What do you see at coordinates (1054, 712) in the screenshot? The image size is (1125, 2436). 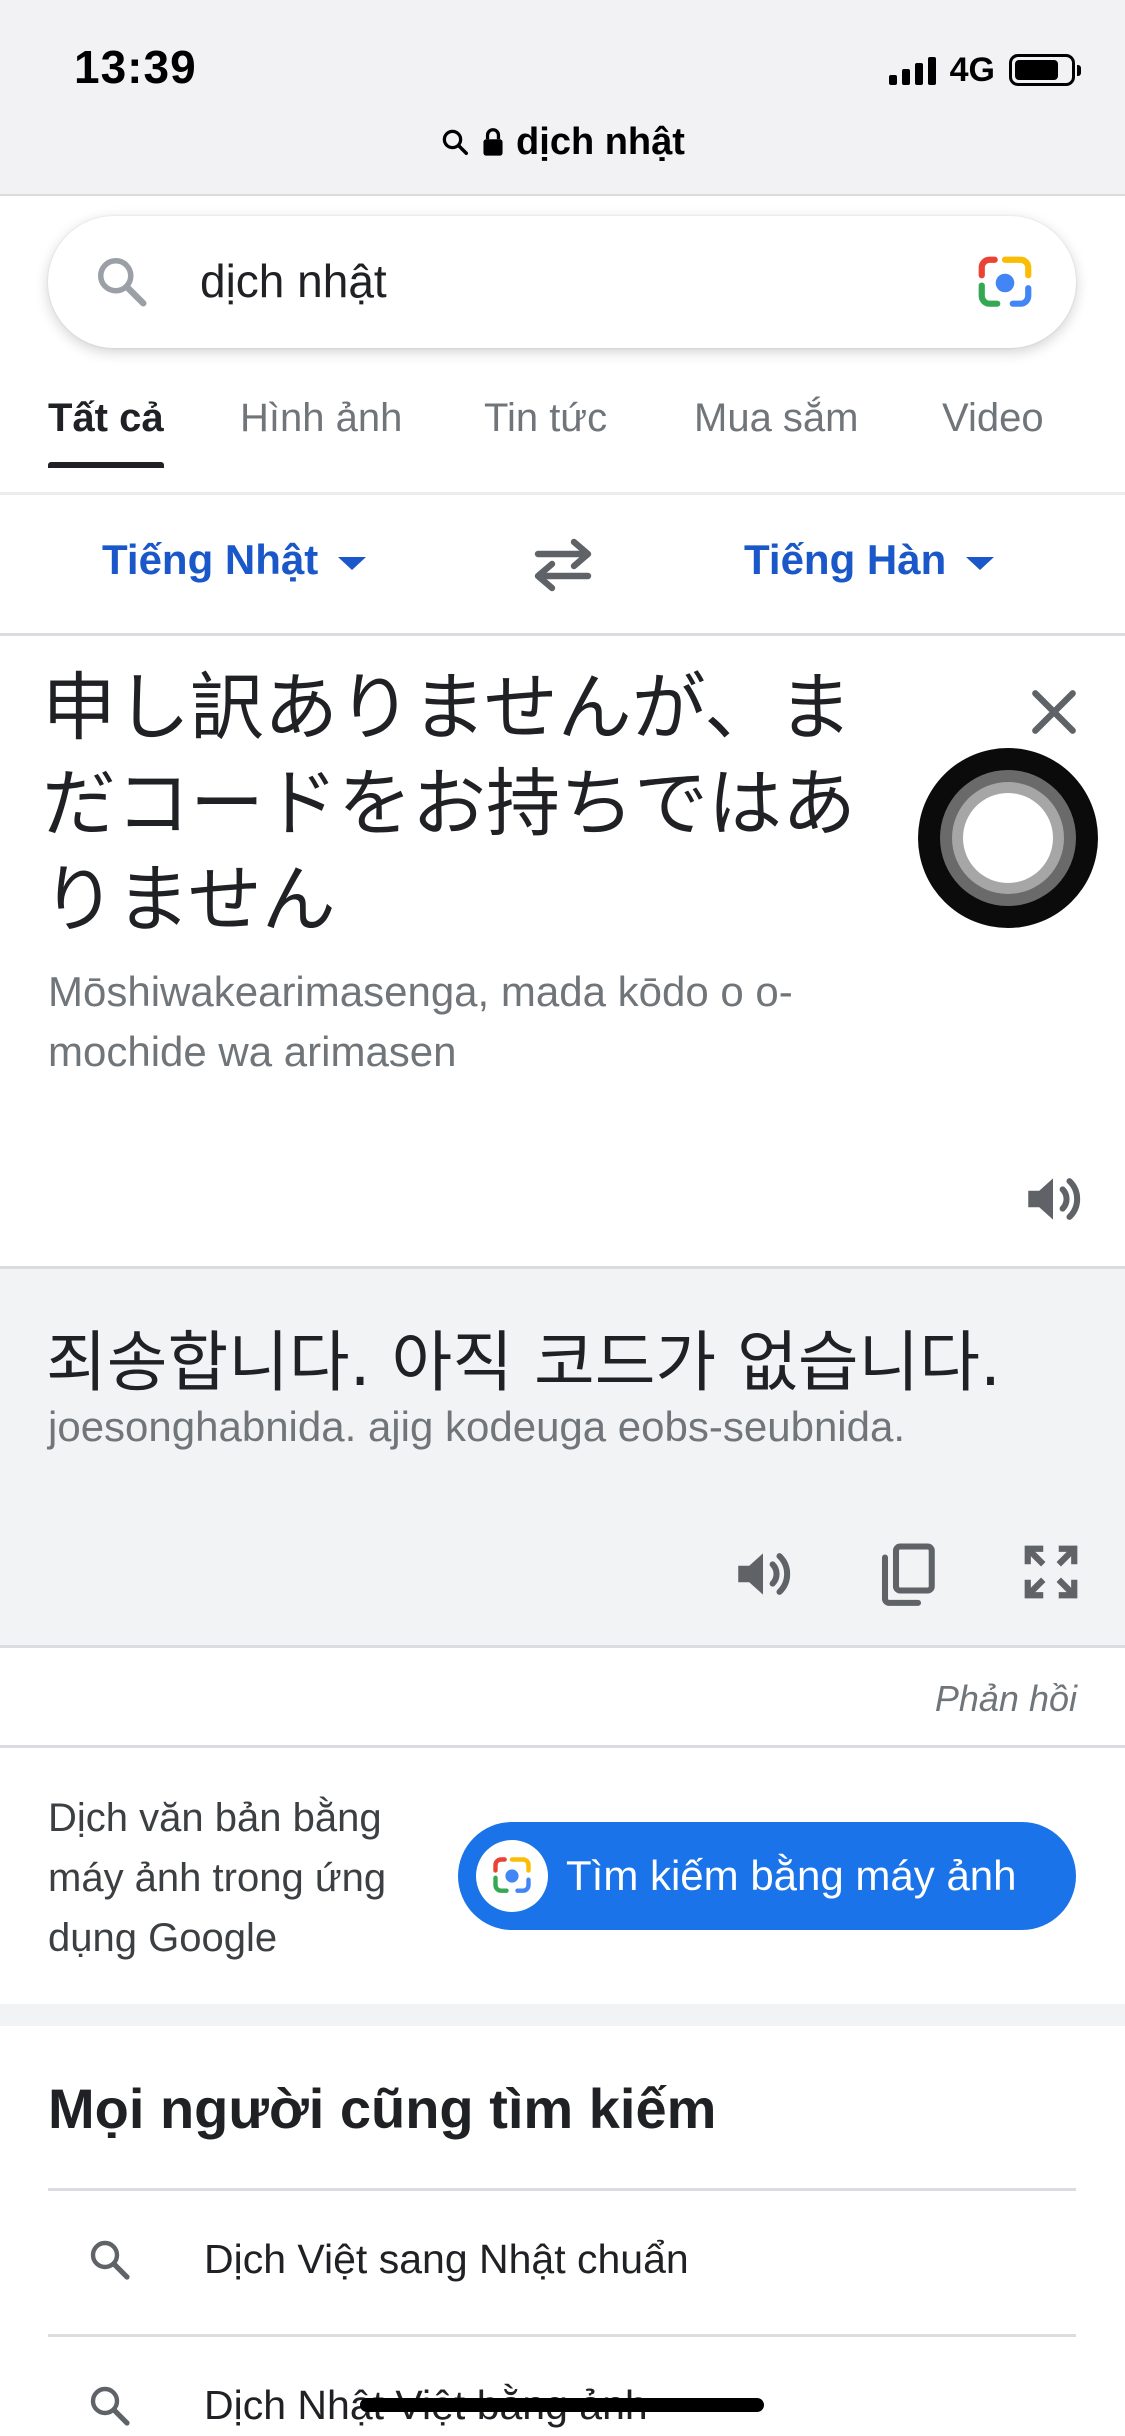 I see `close-icon` at bounding box center [1054, 712].